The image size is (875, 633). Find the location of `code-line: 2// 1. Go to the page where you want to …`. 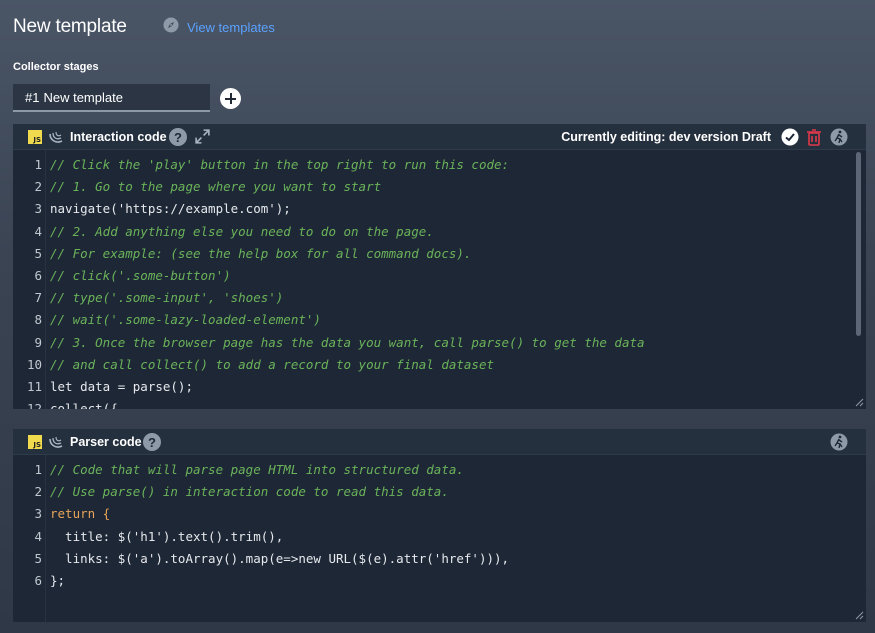

code-line: 2// 1. Go to the page where you want to … is located at coordinates (208, 187).